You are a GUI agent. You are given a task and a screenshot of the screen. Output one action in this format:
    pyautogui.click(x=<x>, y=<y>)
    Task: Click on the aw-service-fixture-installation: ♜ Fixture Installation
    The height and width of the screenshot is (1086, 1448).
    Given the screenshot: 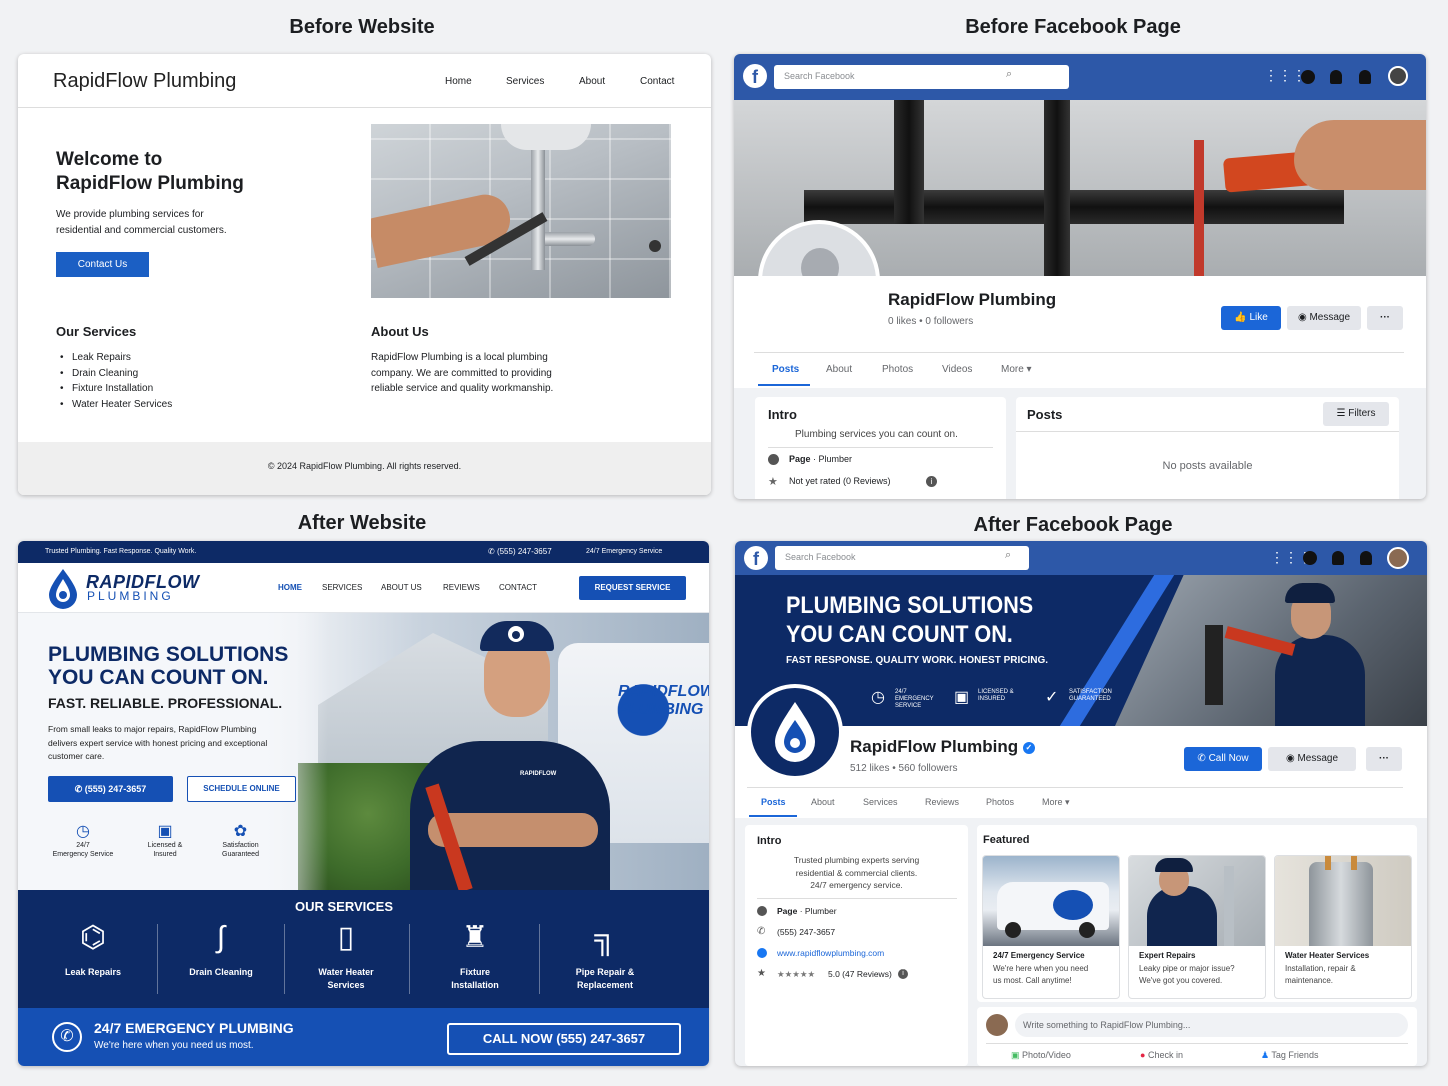 What is the action you would take?
    pyautogui.click(x=475, y=954)
    